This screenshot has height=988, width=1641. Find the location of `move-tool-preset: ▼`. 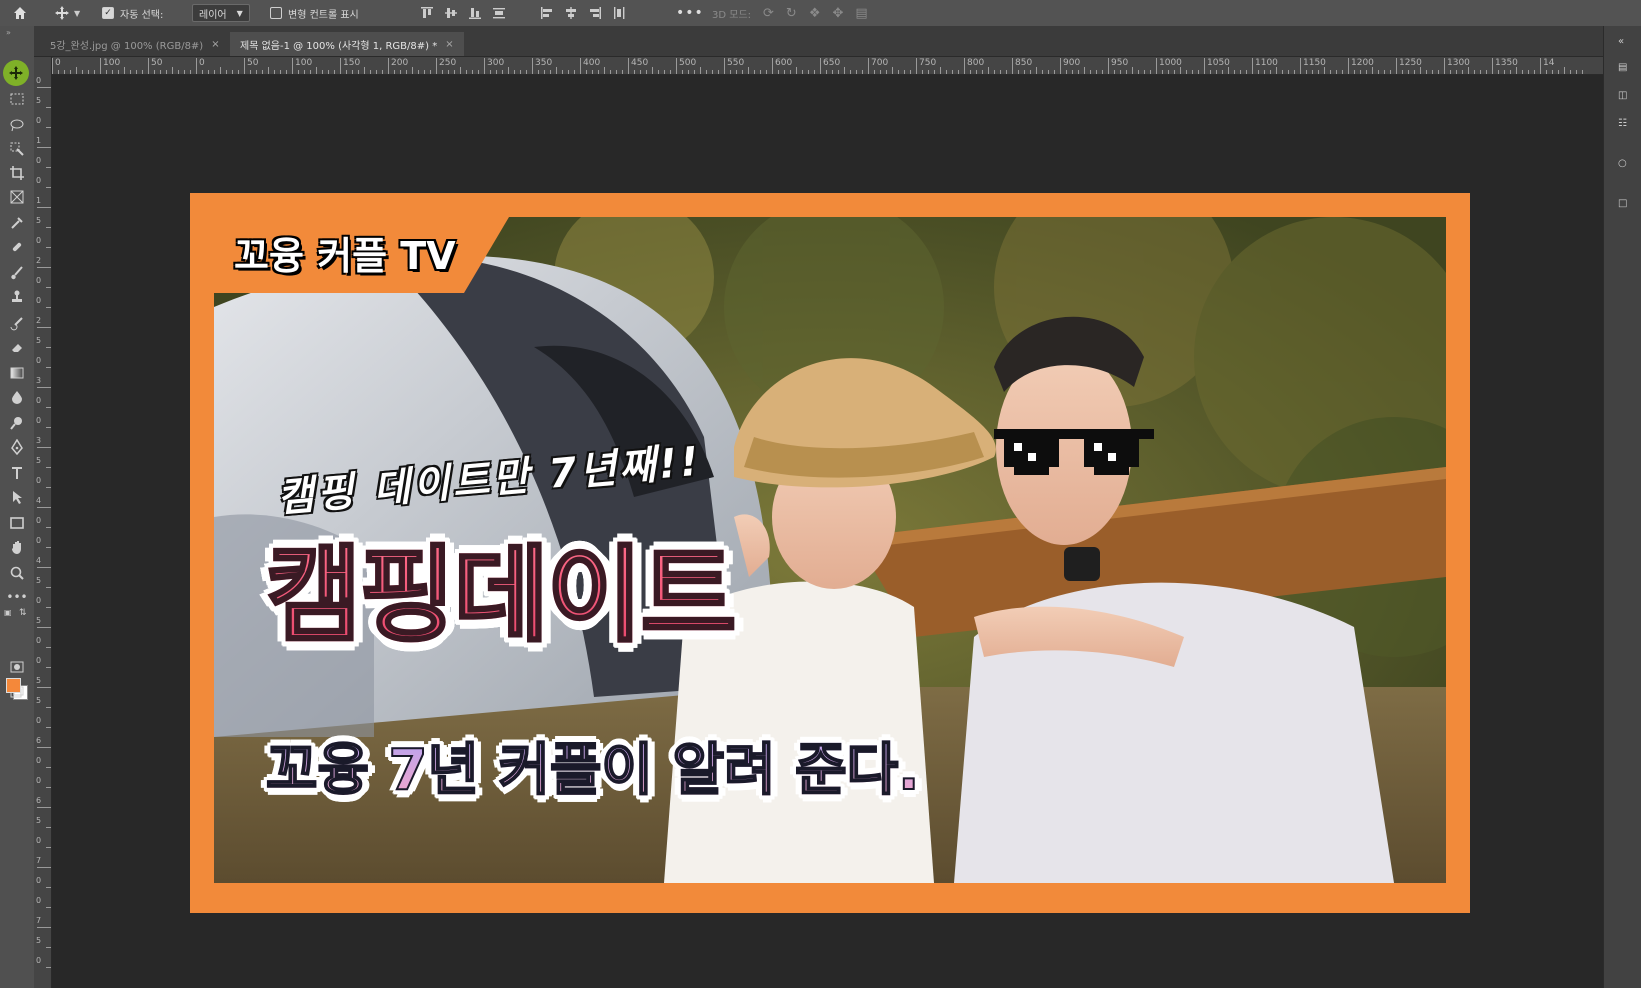

move-tool-preset: ▼ is located at coordinates (67, 13).